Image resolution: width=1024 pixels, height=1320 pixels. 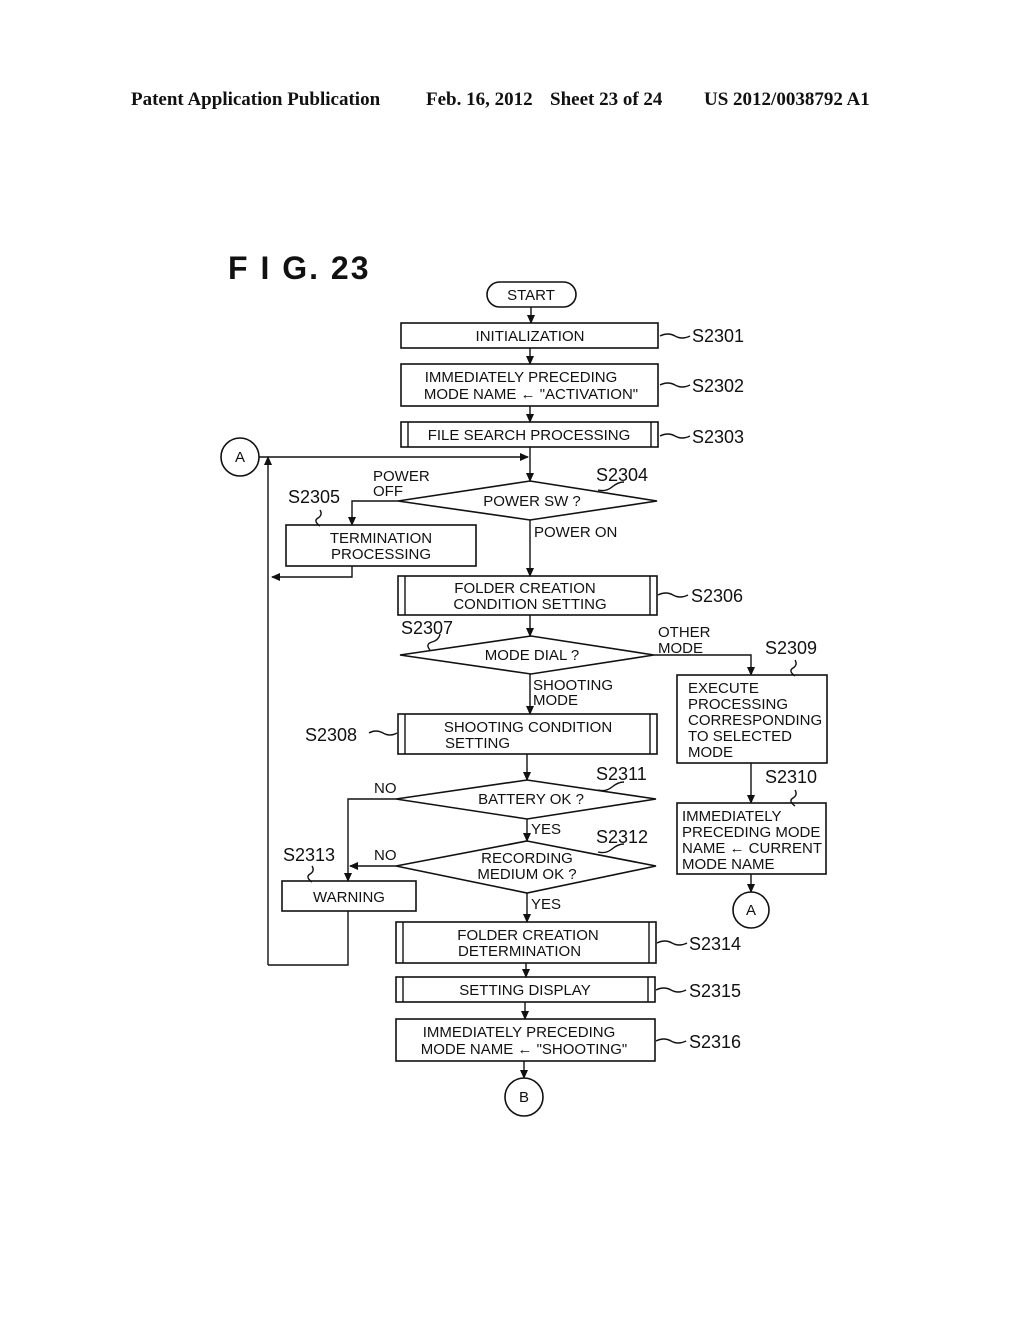 What do you see at coordinates (718, 386) in the screenshot?
I see `label-s2302: S2302` at bounding box center [718, 386].